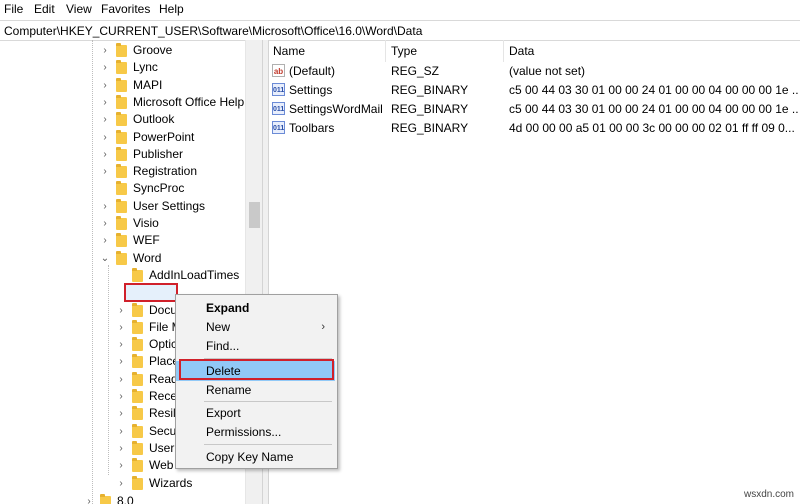  Describe the element at coordinates (163, 379) in the screenshot. I see `tree-item-label: Read` at that location.